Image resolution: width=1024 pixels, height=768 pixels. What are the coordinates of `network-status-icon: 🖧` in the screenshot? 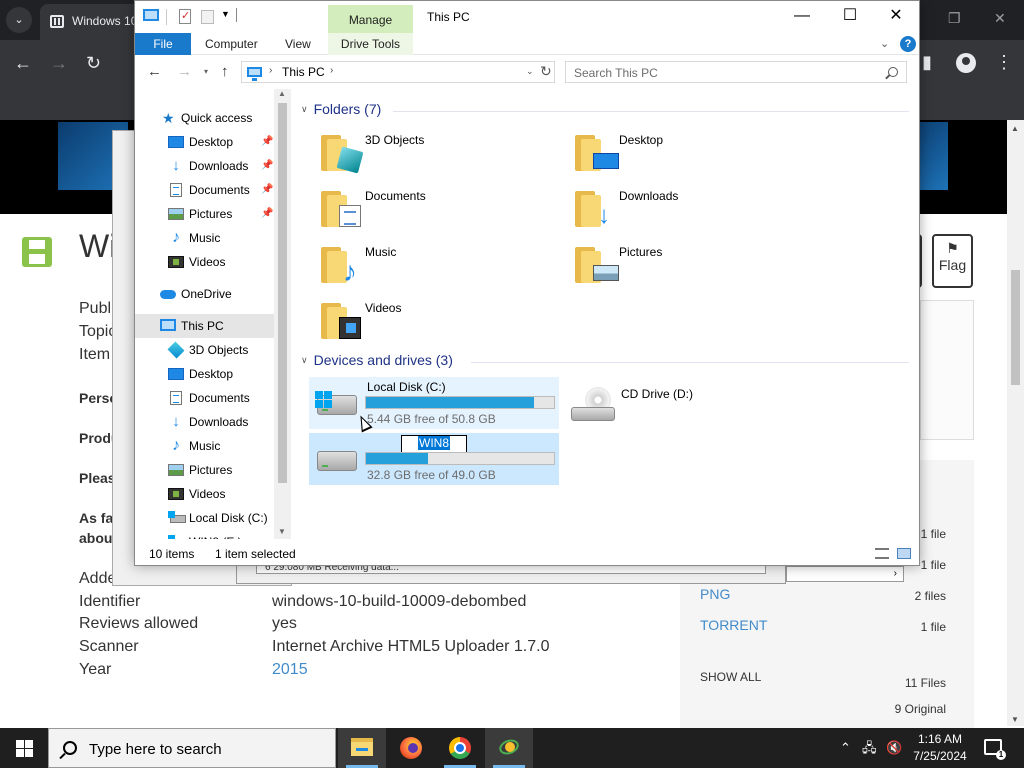 It's located at (869, 748).